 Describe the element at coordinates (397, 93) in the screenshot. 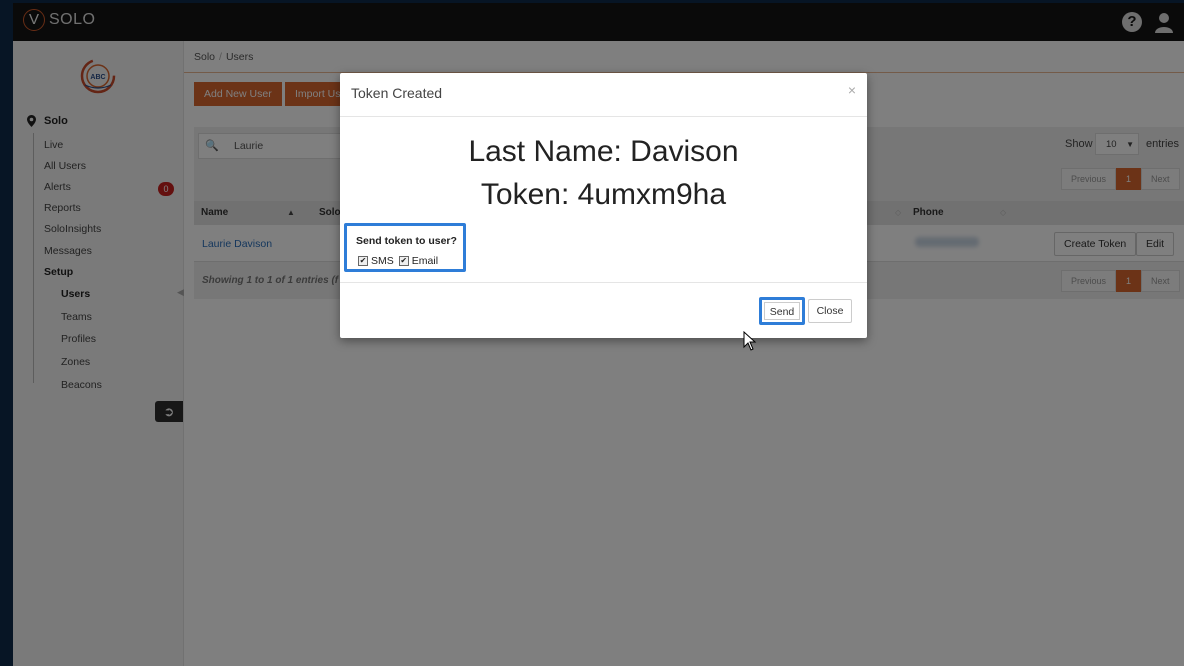

I see `dialog-title: Token Created` at that location.